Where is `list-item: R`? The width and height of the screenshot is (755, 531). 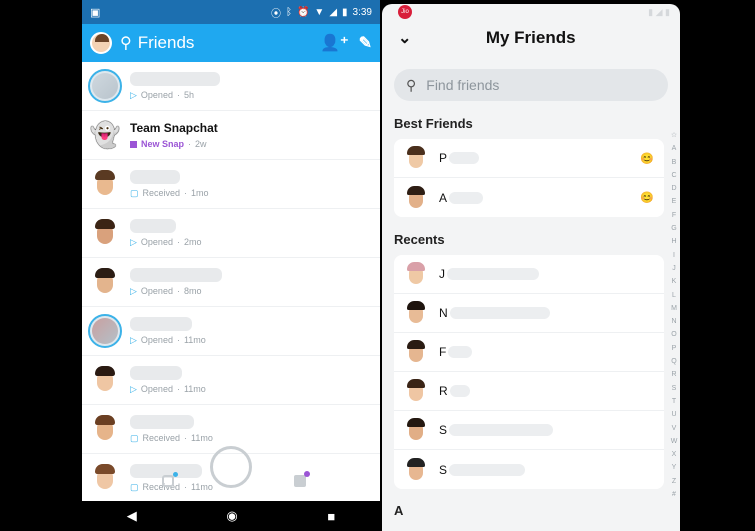
list-item: R is located at coordinates (529, 391).